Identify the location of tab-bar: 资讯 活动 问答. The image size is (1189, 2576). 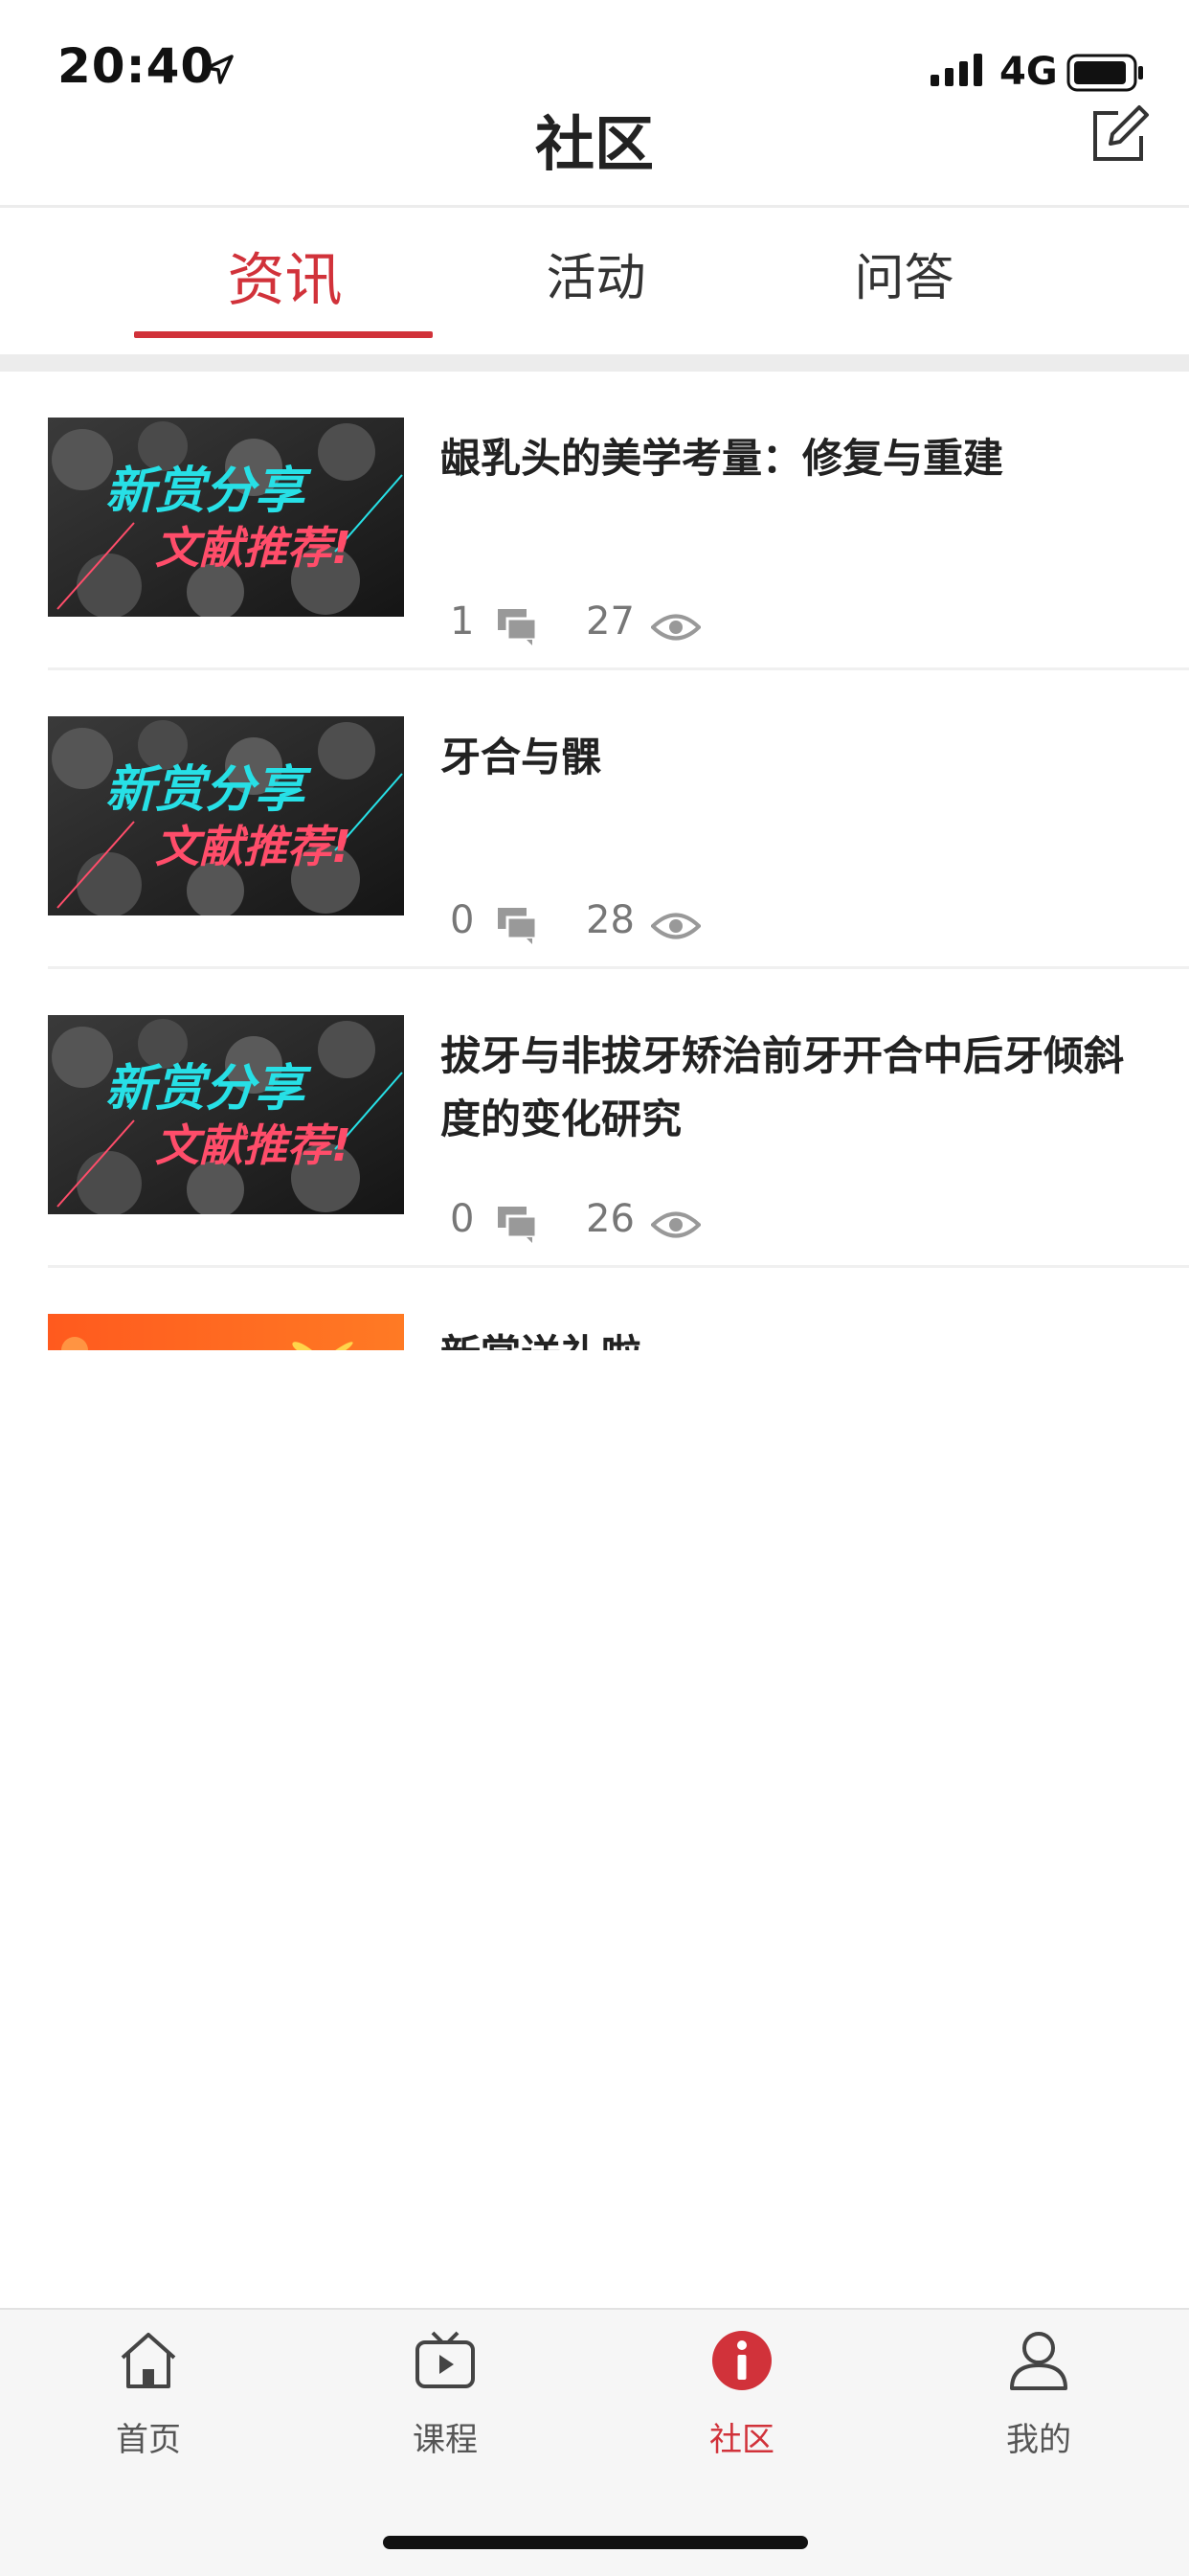
(594, 281).